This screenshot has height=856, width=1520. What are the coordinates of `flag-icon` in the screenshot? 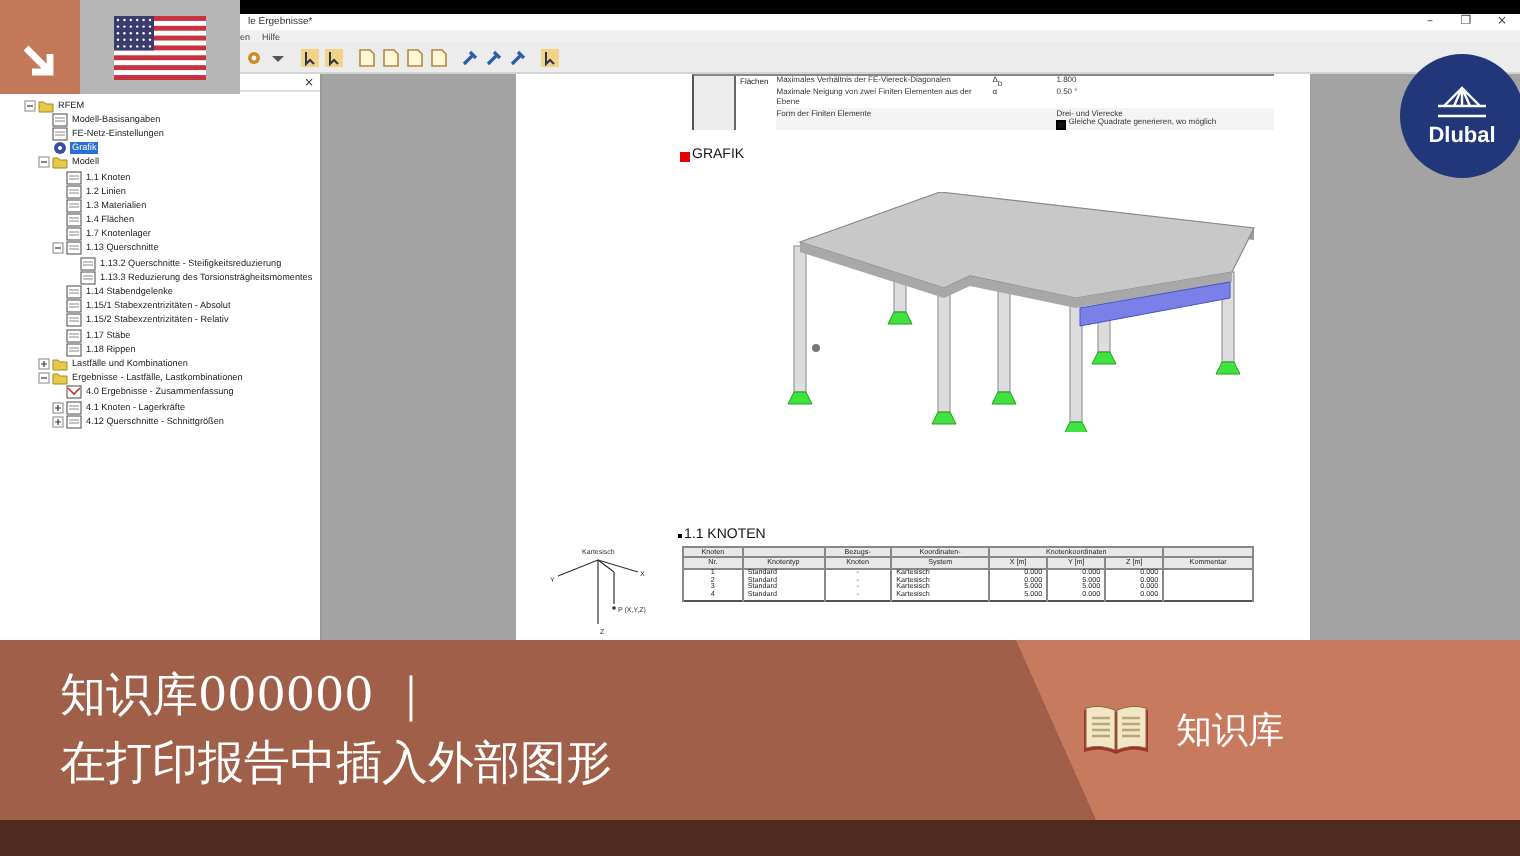 It's located at (160, 47).